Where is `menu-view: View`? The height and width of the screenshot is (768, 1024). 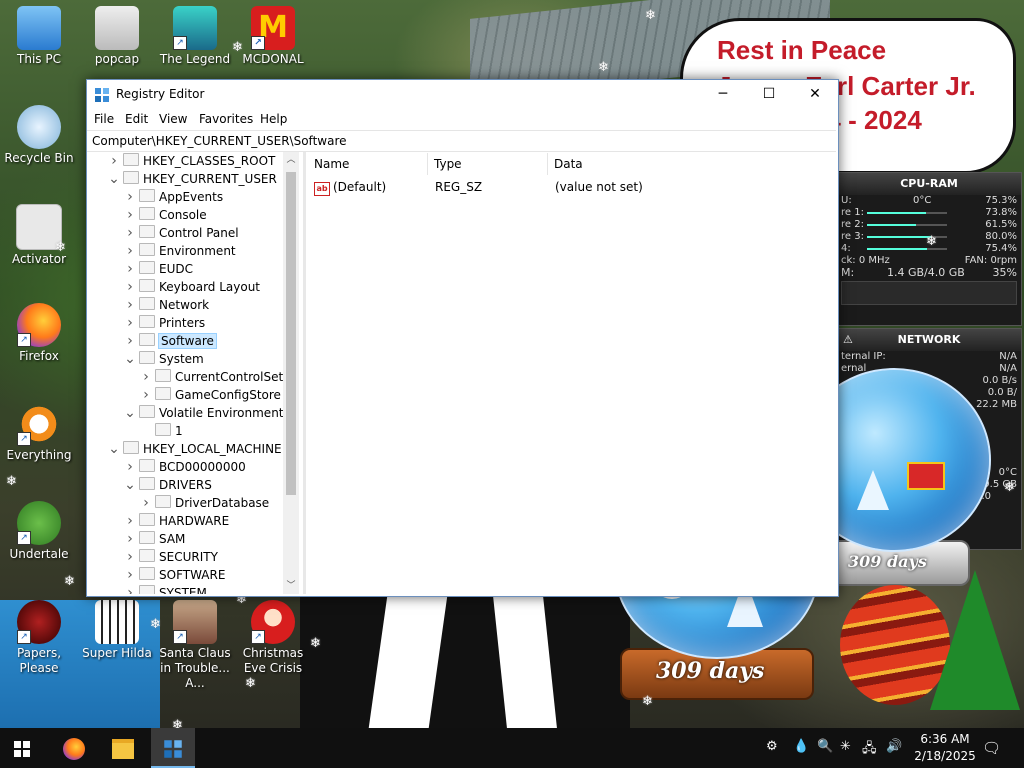 menu-view: View is located at coordinates (173, 119).